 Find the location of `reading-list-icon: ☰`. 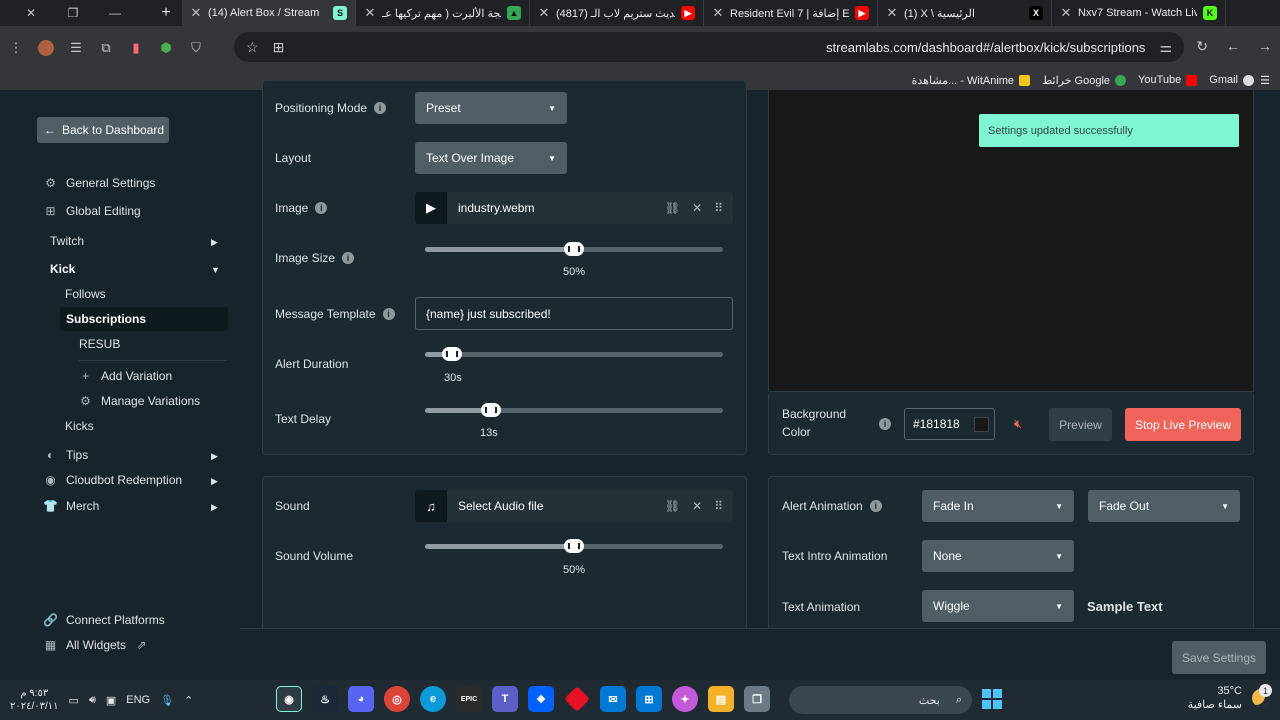

reading-list-icon: ☰ is located at coordinates (76, 48).